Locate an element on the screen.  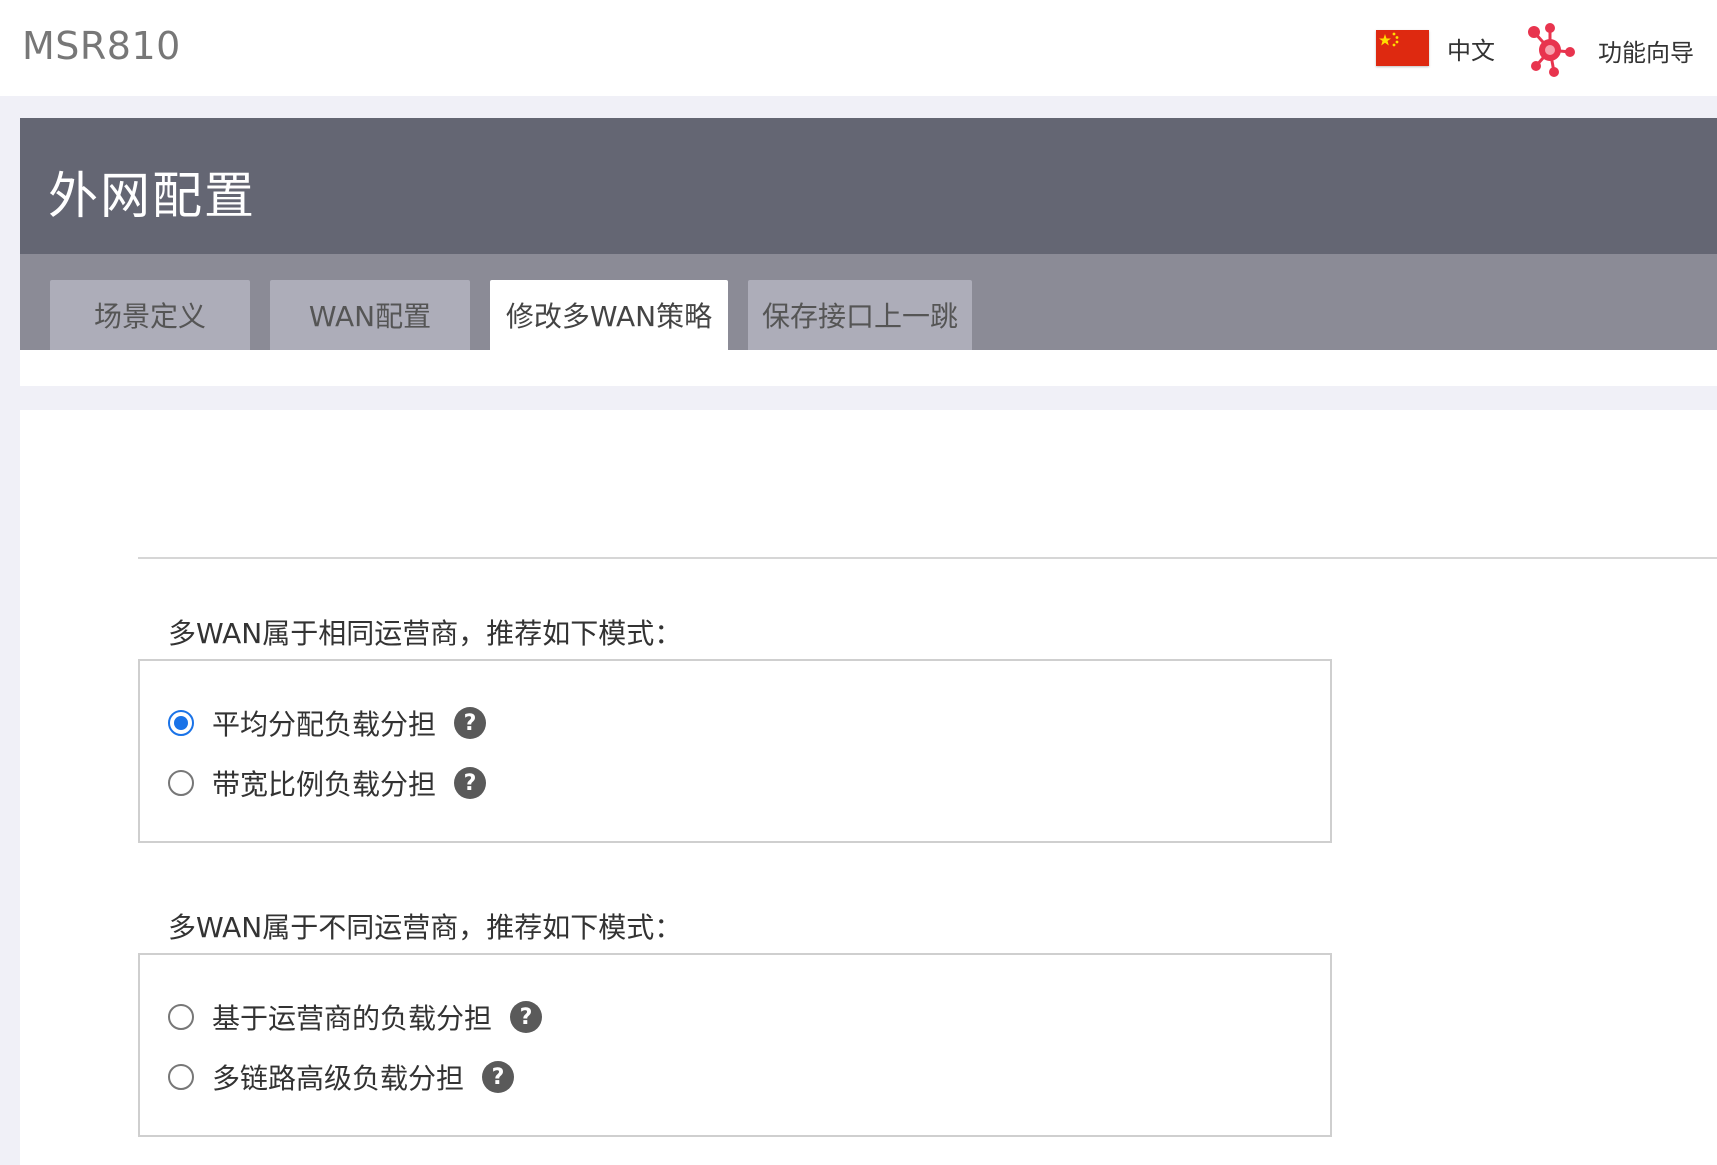
tab-bar: 场景定义 WAN配置 修改多WAN策略 保存接口上一跳 is located at coordinates (868, 302).